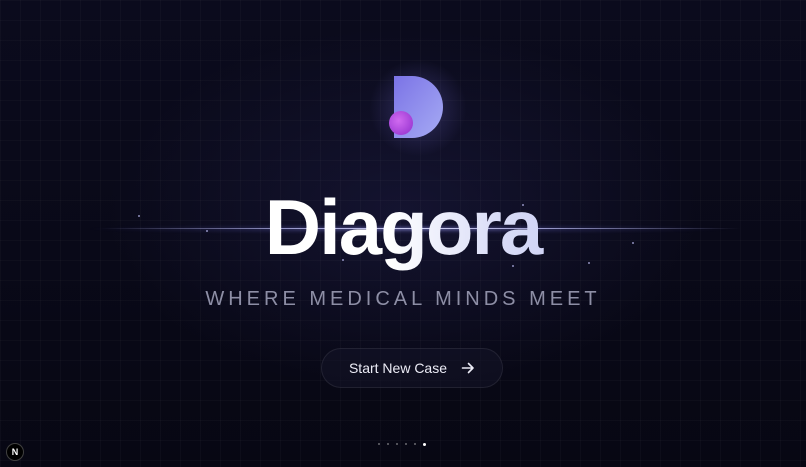 The height and width of the screenshot is (467, 806). I want to click on start-new-case-label: Start New Case, so click(398, 368).